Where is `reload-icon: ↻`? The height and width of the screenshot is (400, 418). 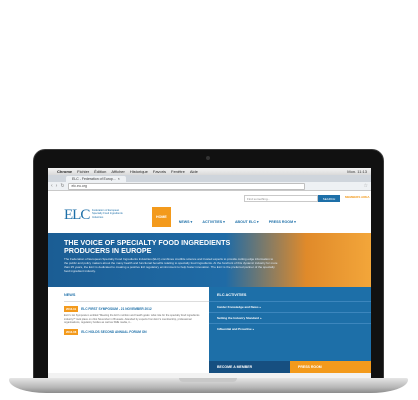 reload-icon: ↻ is located at coordinates (62, 186).